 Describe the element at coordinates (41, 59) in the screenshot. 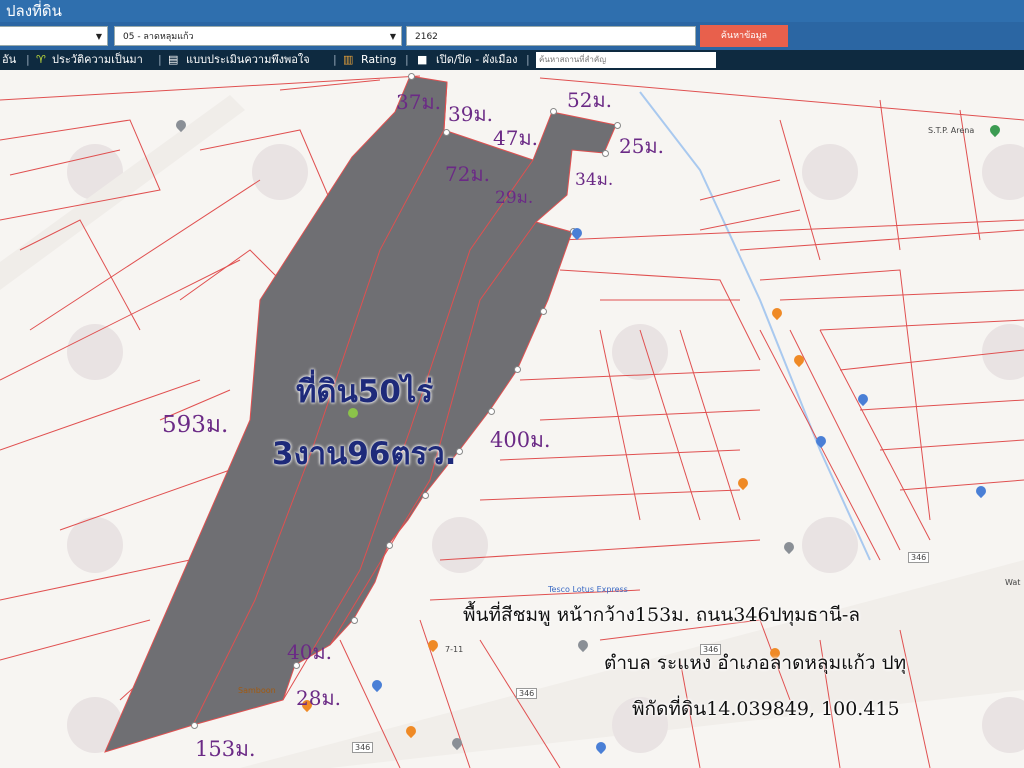

I see `sprout-icon: ♈` at that location.